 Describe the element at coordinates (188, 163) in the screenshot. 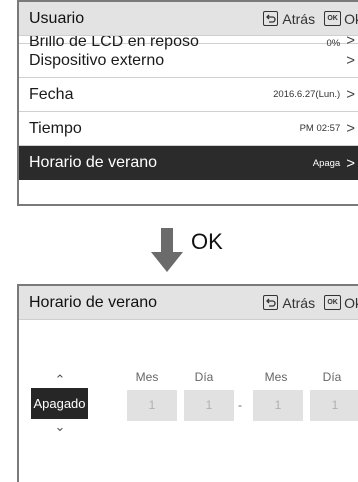

I see `list-item-daylight-saving: Horario de verano Apaga >` at that location.